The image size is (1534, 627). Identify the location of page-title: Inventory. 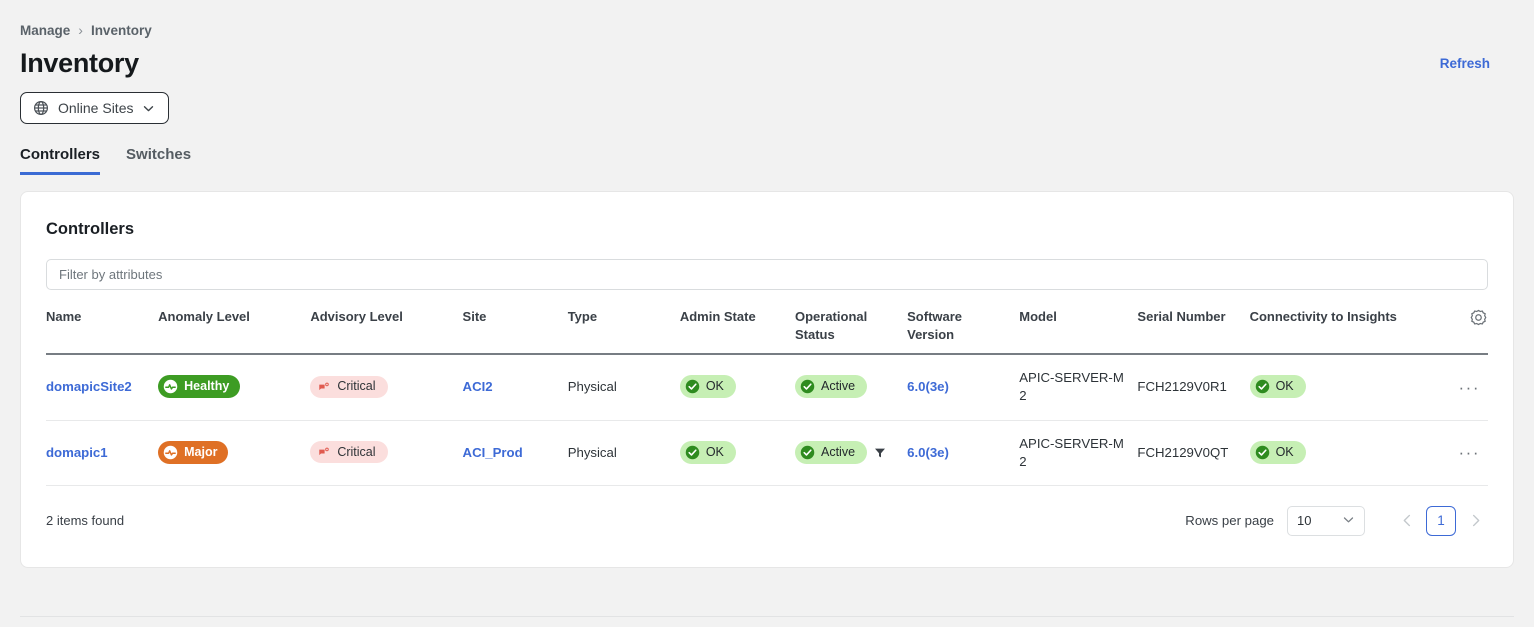
(79, 63).